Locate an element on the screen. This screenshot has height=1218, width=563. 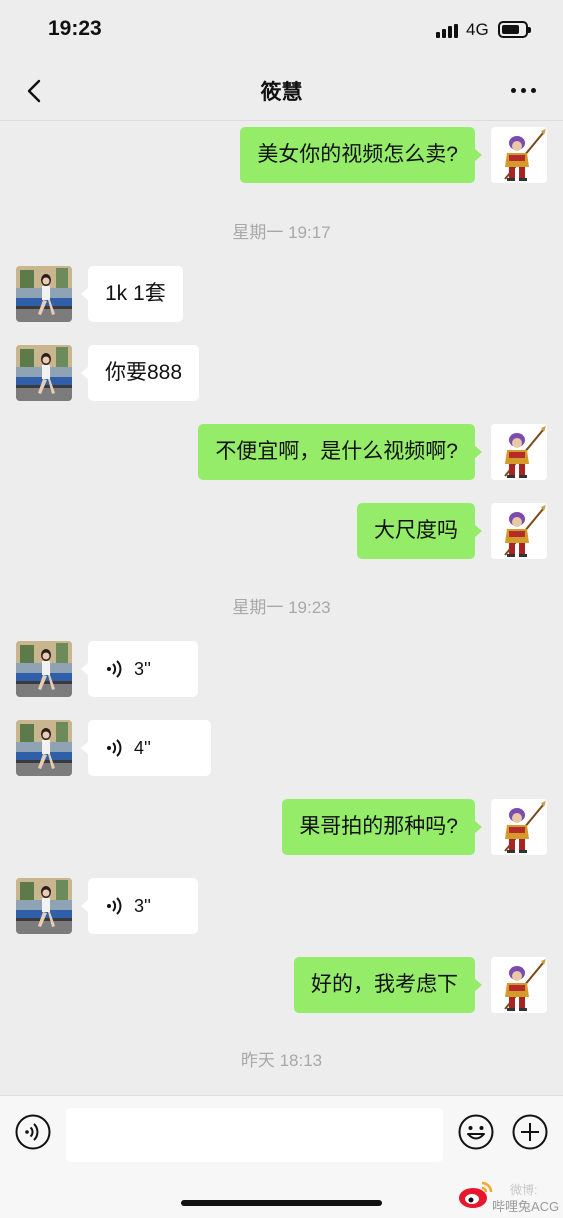
plus-icon is located at coordinates (530, 1132).